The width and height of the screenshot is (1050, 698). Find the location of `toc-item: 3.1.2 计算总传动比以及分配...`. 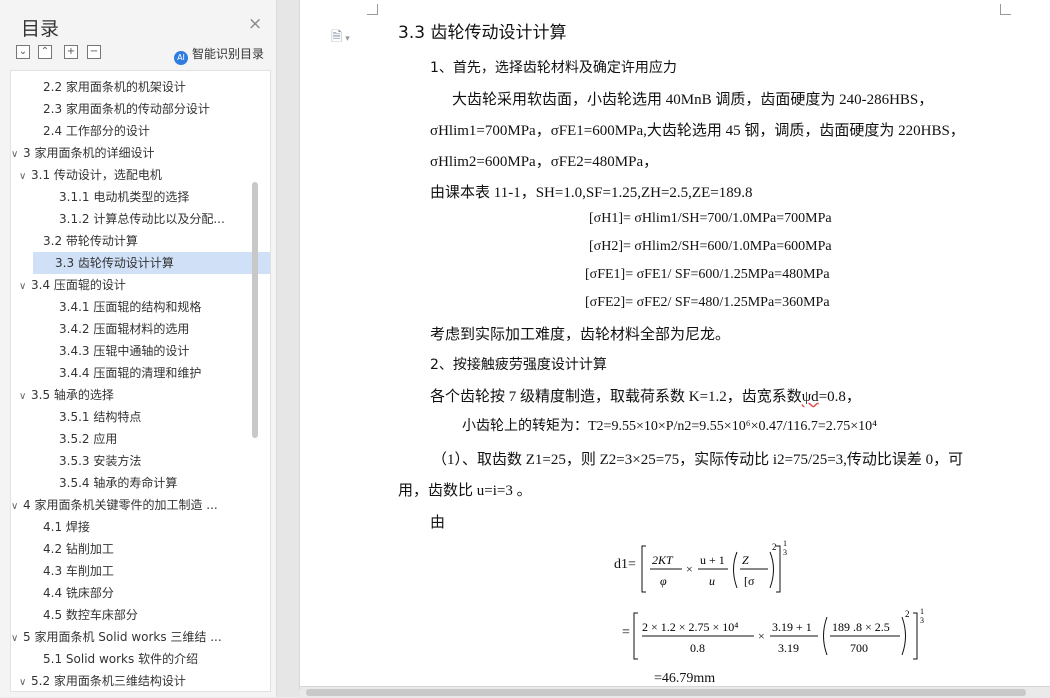

toc-item: 3.1.2 计算总传动比以及分配... is located at coordinates (140, 219).